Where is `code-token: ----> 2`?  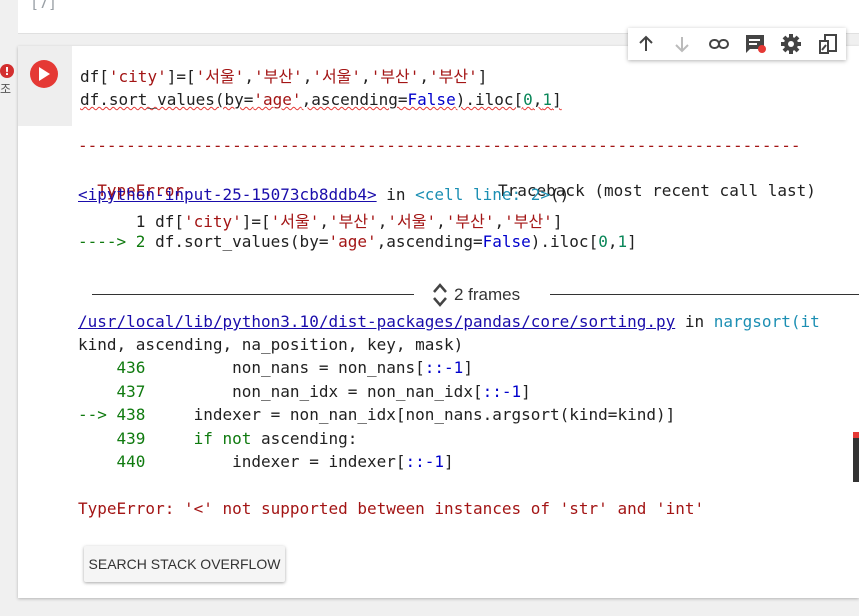
code-token: ----> 2 is located at coordinates (117, 241).